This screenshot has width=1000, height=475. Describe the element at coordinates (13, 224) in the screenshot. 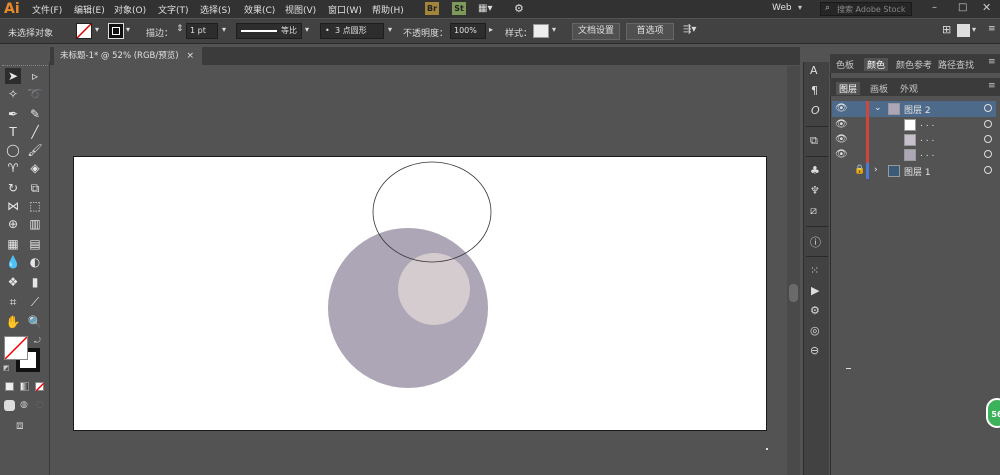

I see `shape-builder-tool-icon: ⊕` at that location.